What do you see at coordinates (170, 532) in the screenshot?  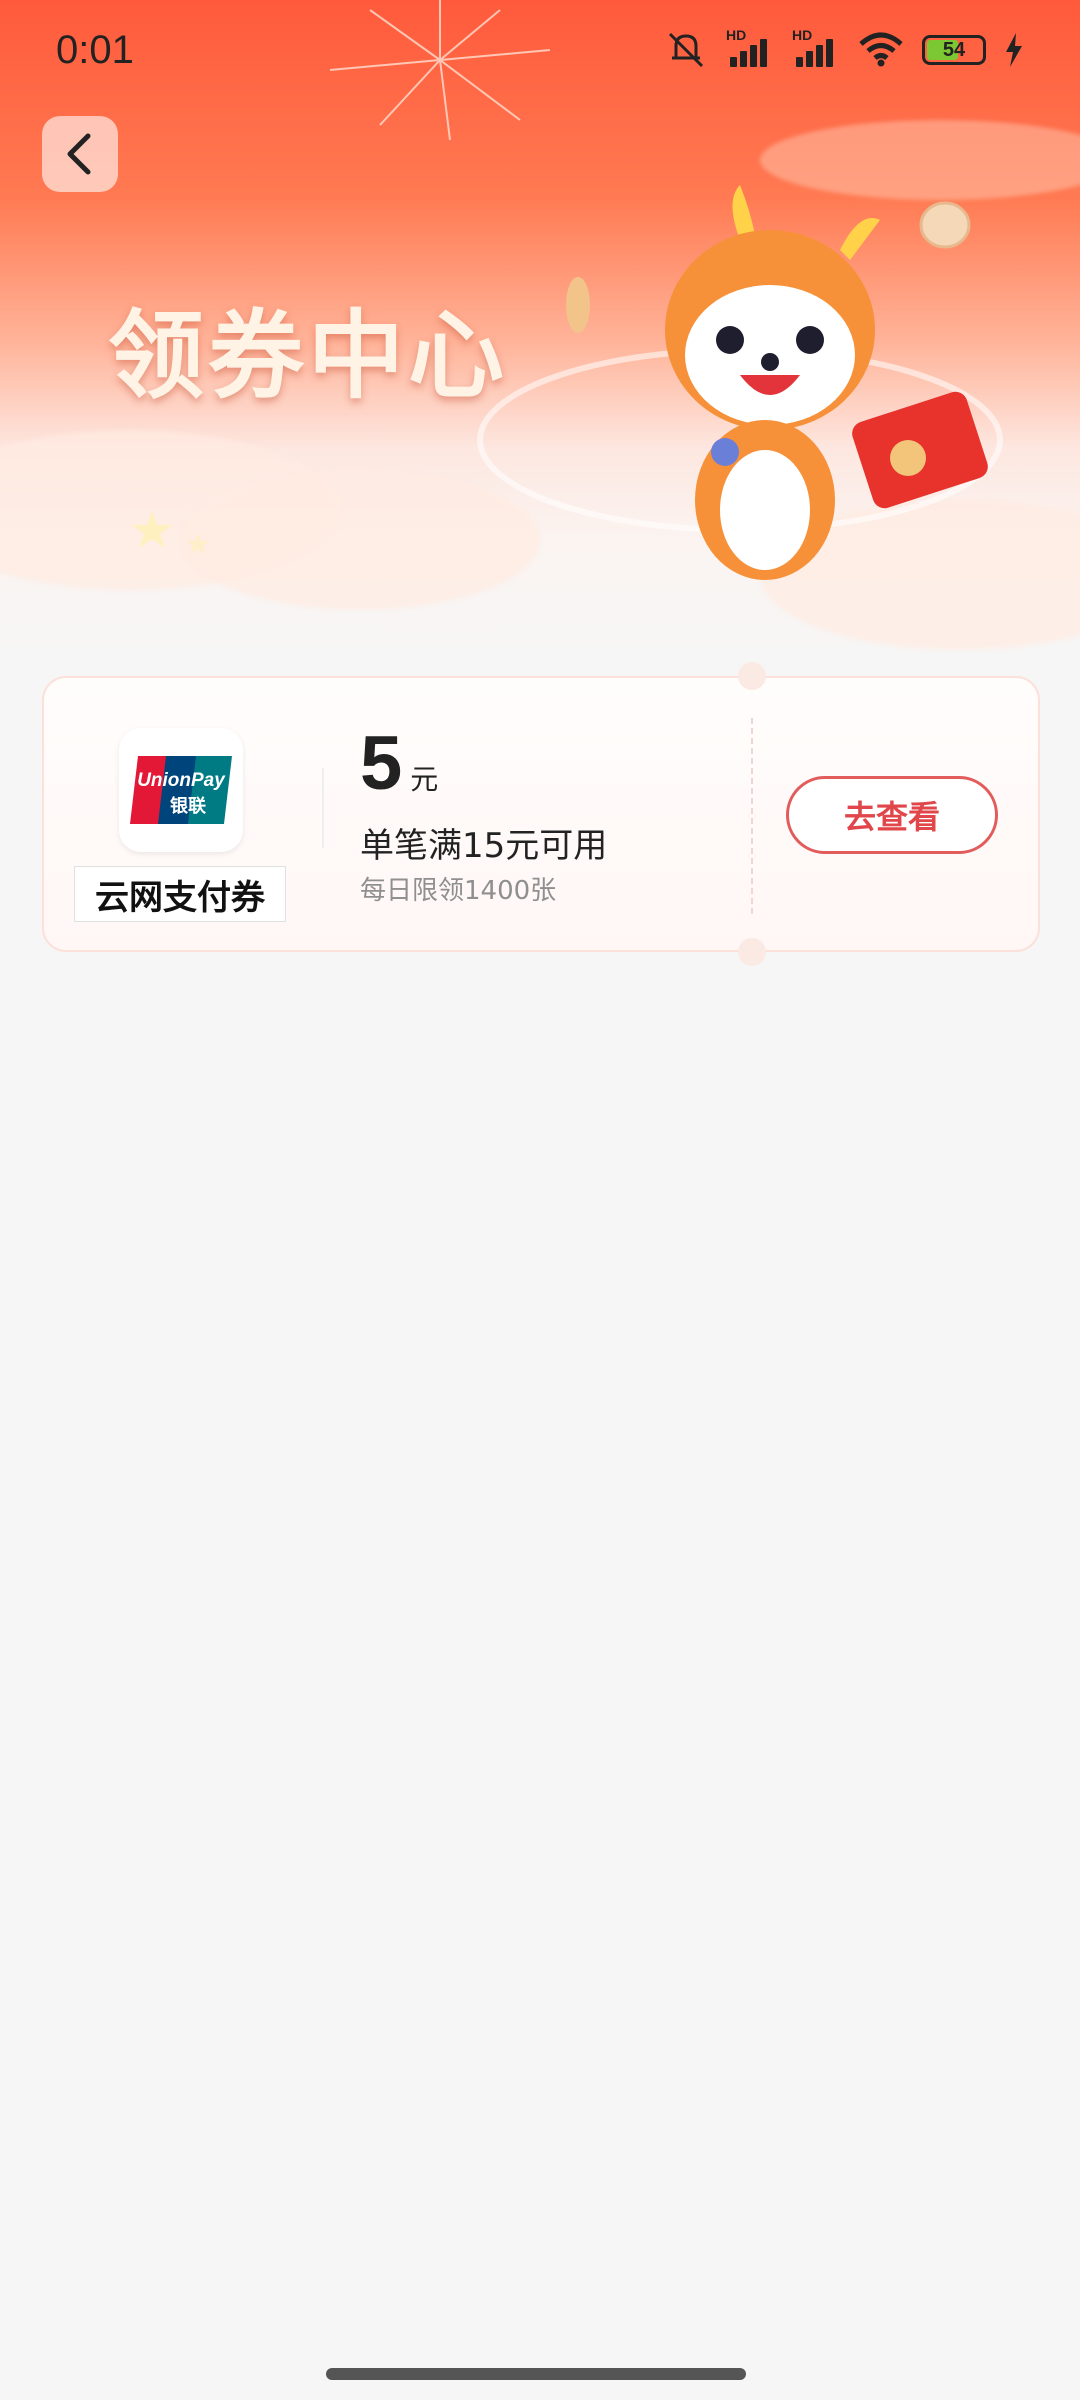 I see `star-decoration` at bounding box center [170, 532].